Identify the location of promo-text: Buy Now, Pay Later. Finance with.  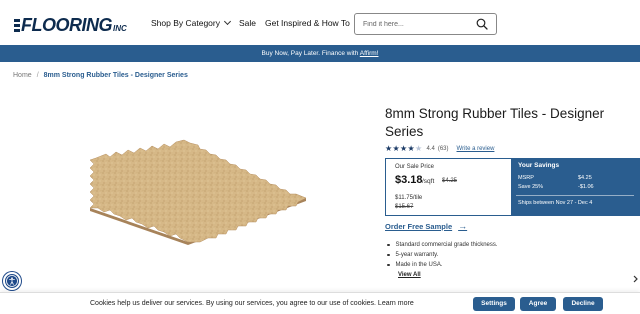
(310, 53).